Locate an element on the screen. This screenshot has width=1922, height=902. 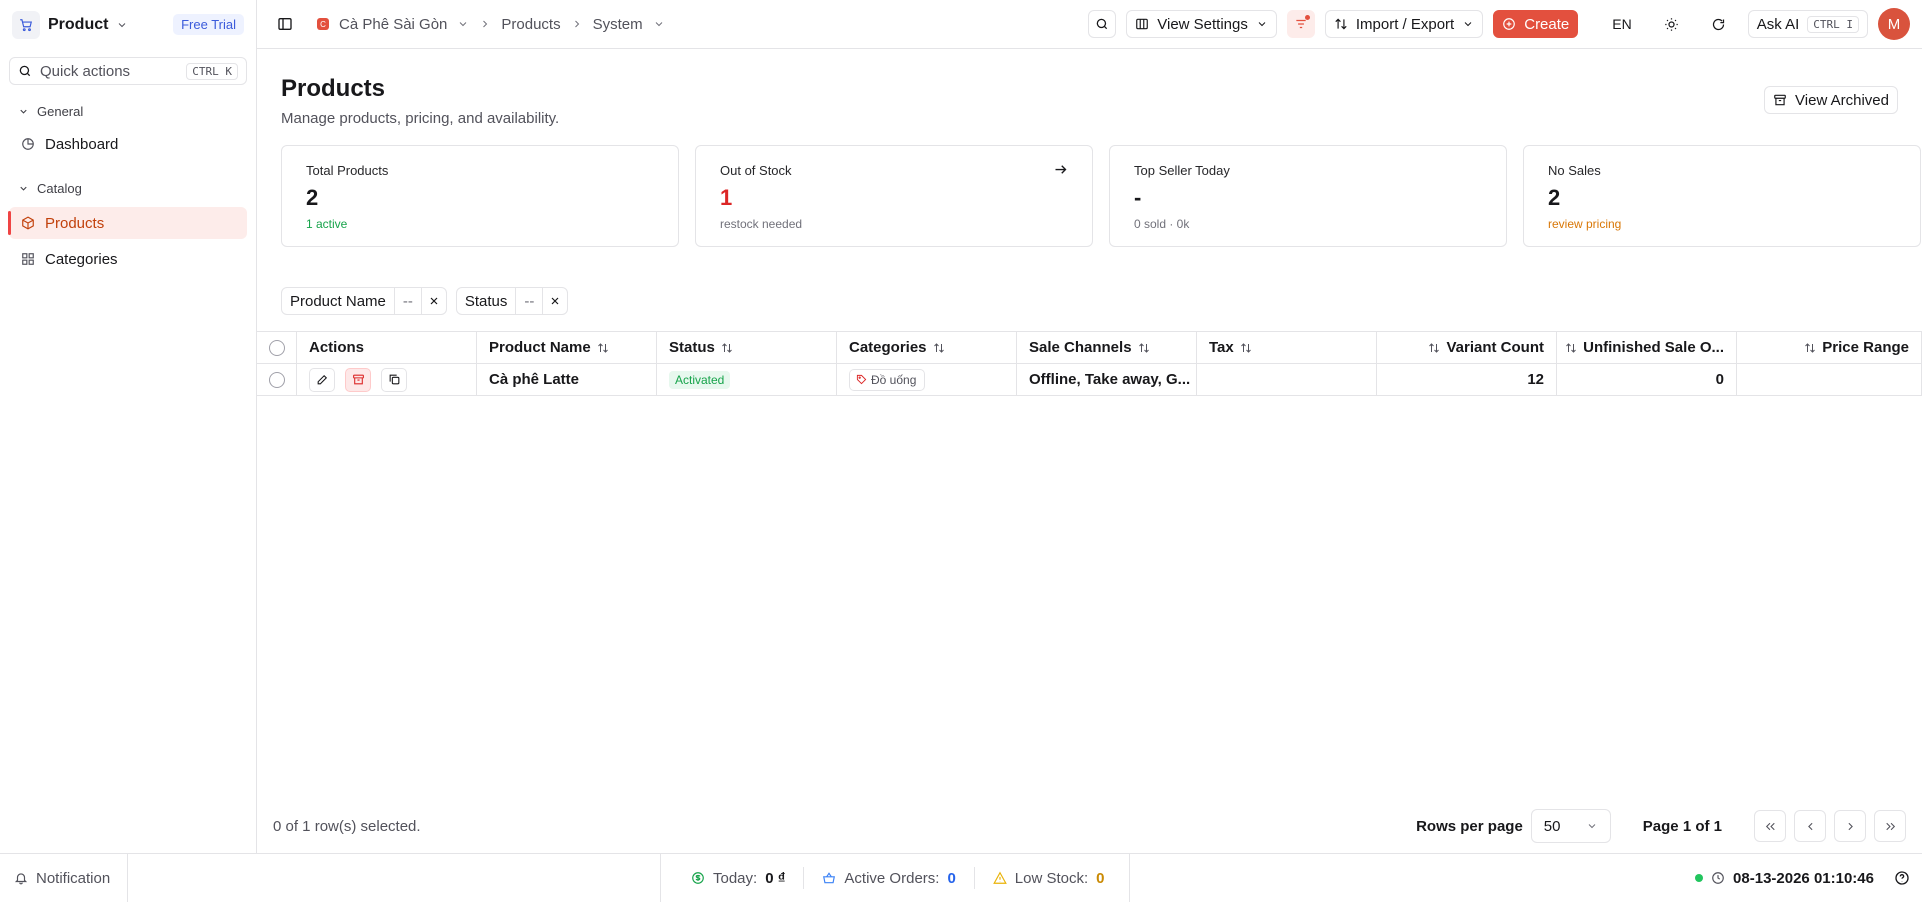
orders-label: Active Orders: is located at coordinates (892, 878).